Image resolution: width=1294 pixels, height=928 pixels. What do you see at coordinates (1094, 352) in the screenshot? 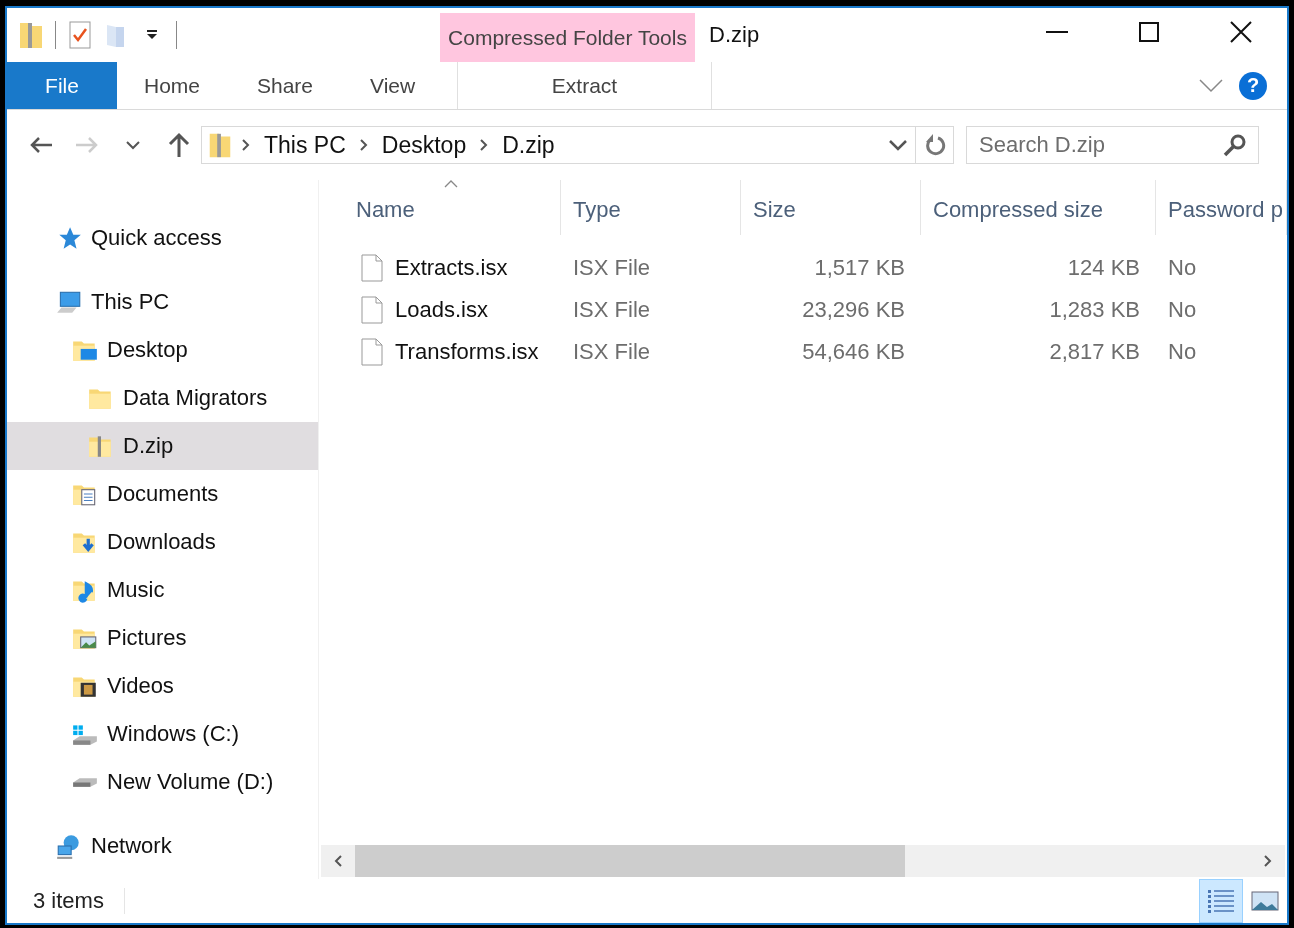
I see `table-cell-text: 2,817 KB` at bounding box center [1094, 352].